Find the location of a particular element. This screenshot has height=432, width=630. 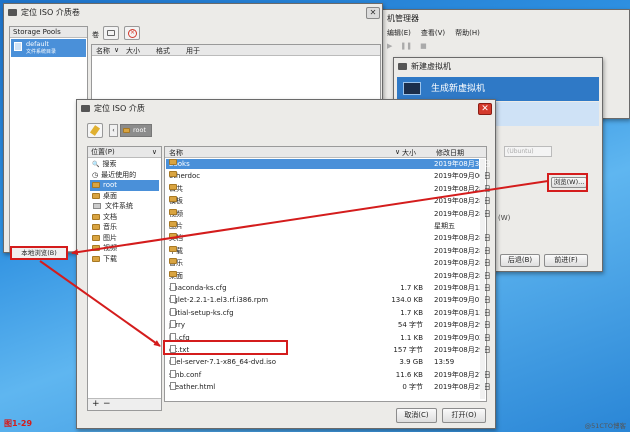

watermark: @51CTO博客 is located at coordinates (605, 426).